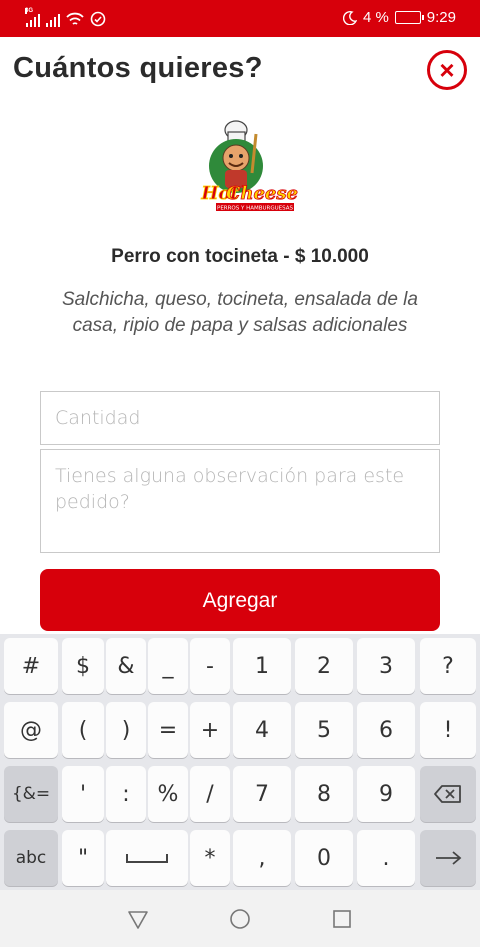 The height and width of the screenshot is (947, 480). I want to click on battery-icon, so click(409, 17).